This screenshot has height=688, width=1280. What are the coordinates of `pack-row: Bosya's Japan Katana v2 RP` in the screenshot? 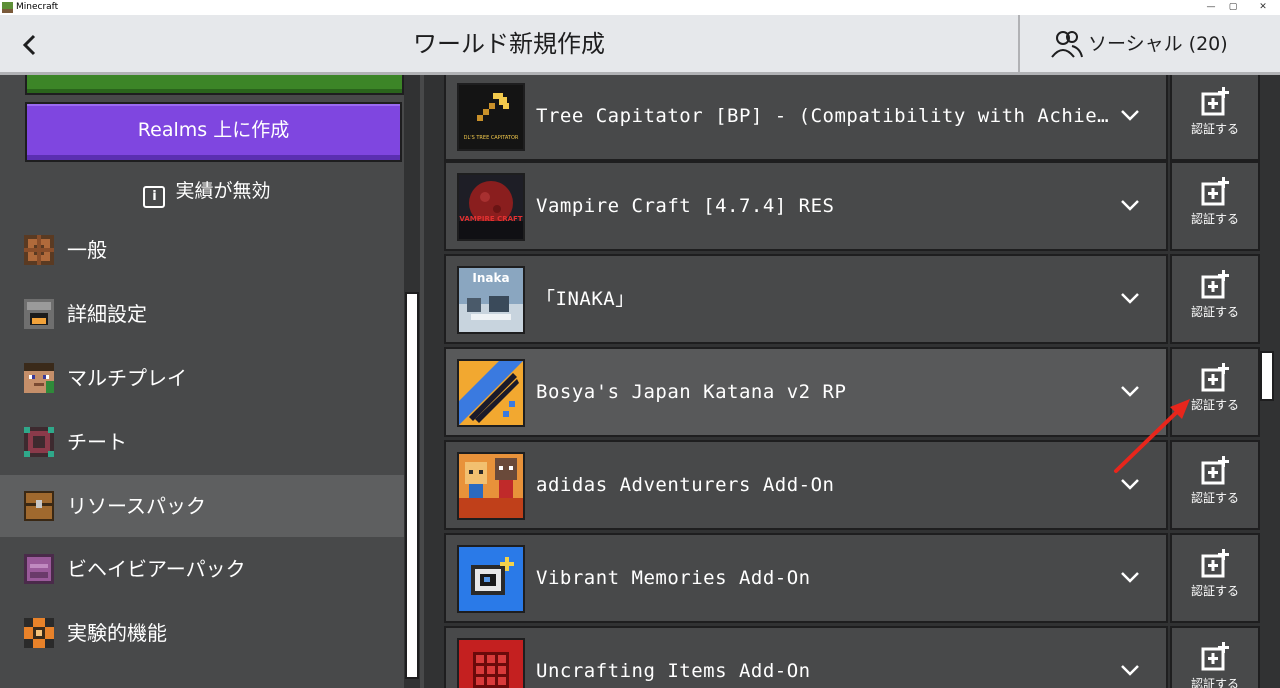 It's located at (806, 392).